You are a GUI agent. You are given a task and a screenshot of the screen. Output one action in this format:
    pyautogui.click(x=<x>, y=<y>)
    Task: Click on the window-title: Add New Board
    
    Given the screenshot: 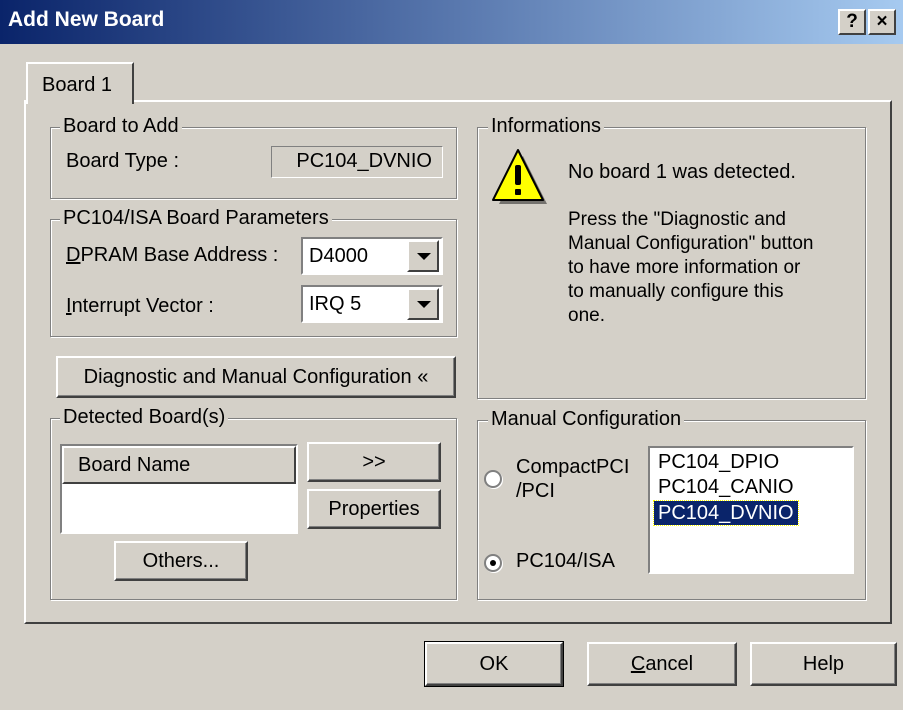 What is the action you would take?
    pyautogui.click(x=86, y=19)
    